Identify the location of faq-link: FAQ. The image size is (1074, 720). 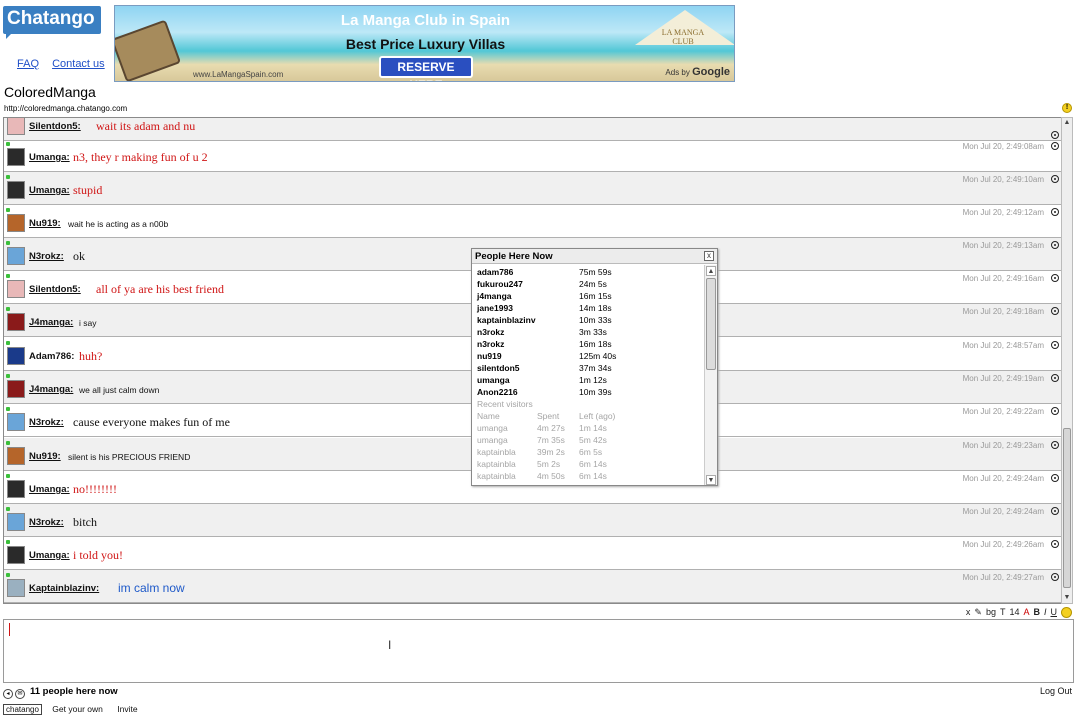
(28, 64).